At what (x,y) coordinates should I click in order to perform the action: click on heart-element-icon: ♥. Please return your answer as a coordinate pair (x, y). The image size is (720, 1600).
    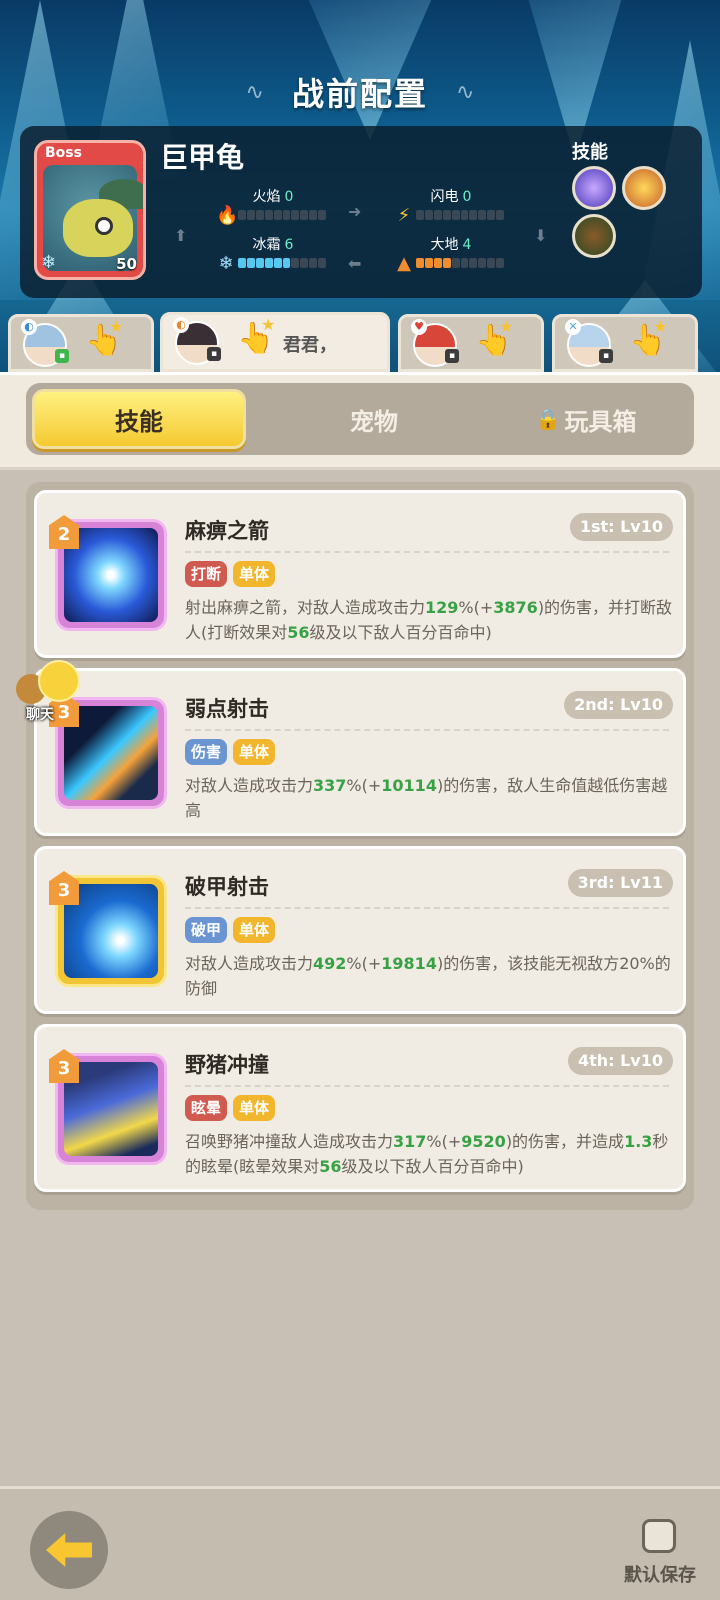
    Looking at the image, I should click on (419, 327).